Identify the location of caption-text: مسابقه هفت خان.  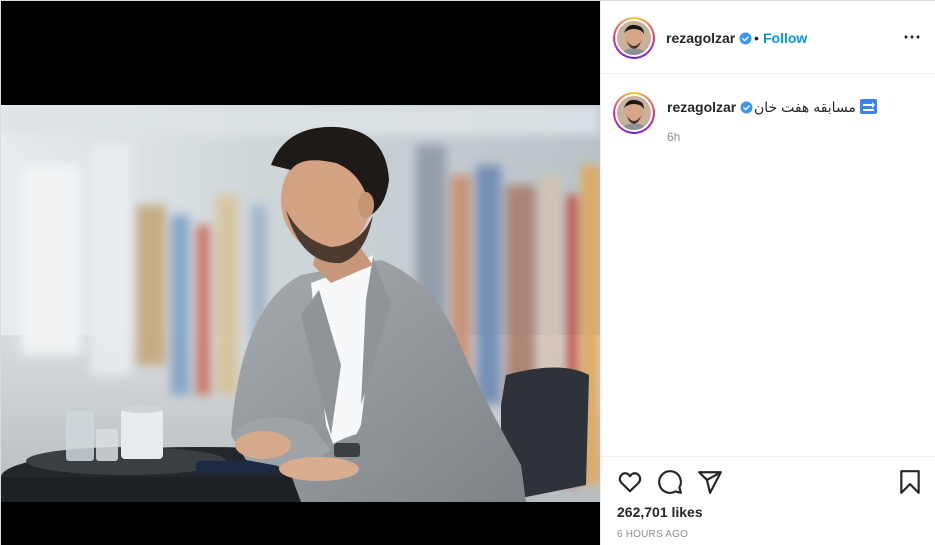
(815, 107).